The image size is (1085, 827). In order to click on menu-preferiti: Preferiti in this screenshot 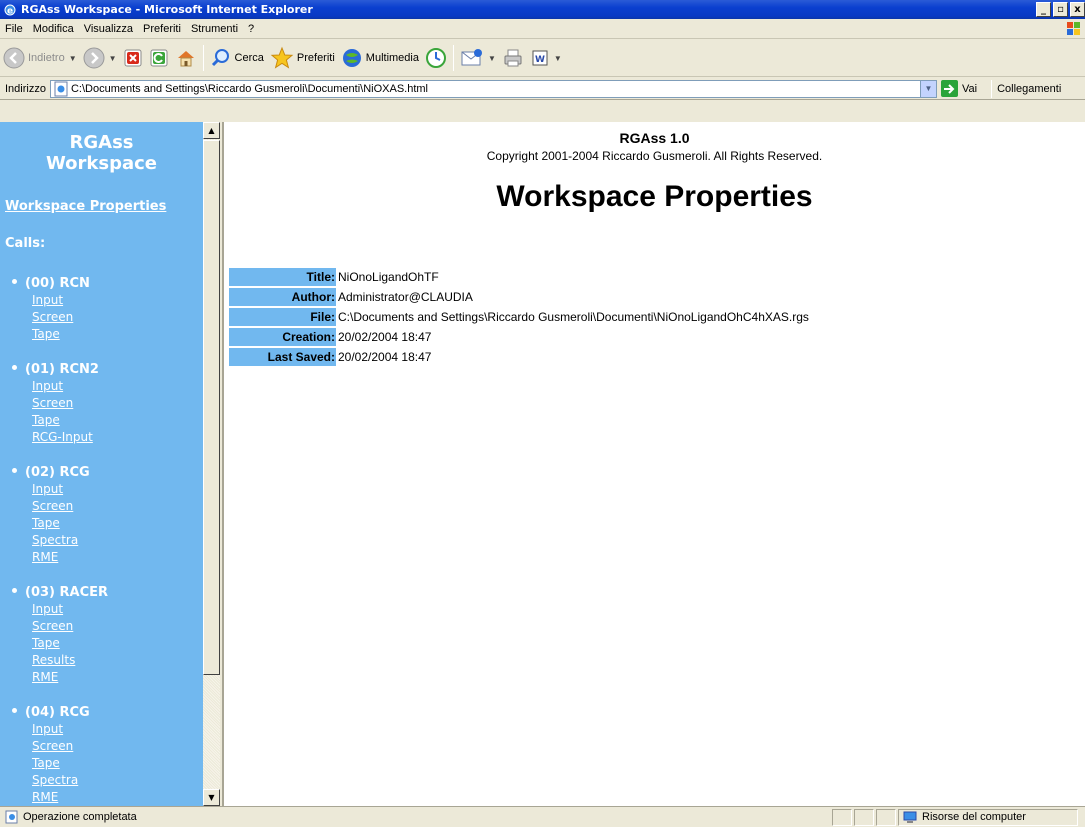, I will do `click(162, 29)`.